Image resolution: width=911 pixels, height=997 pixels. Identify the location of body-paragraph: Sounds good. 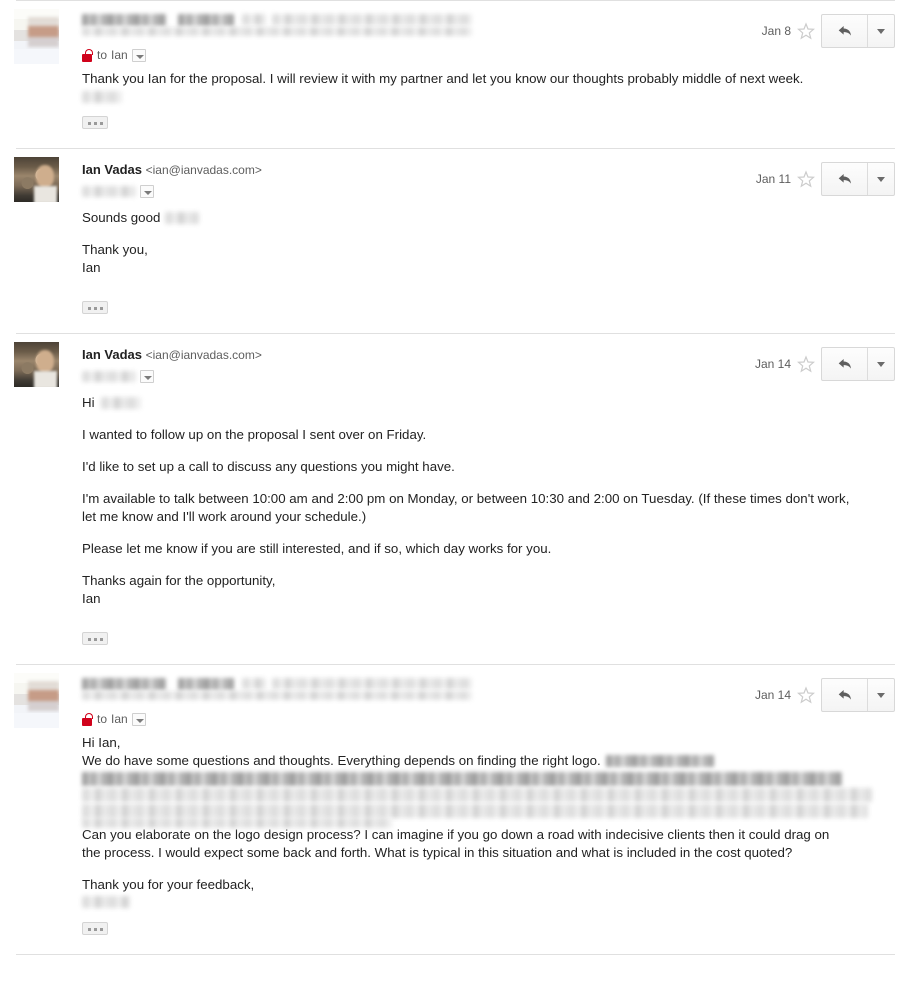
(466, 218).